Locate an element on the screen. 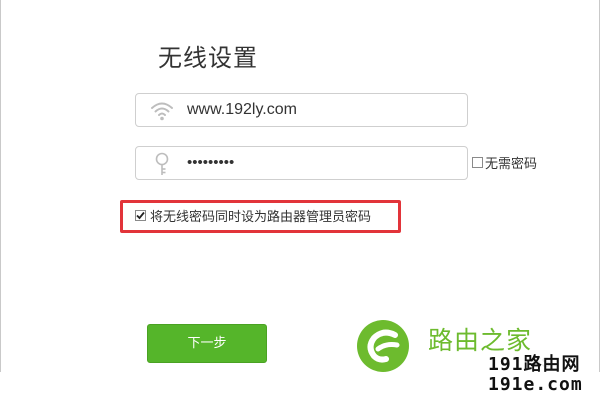 This screenshot has height=400, width=600. admin-password-option: 将无线密码同时设为路由器管理员密码 is located at coordinates (253, 216).